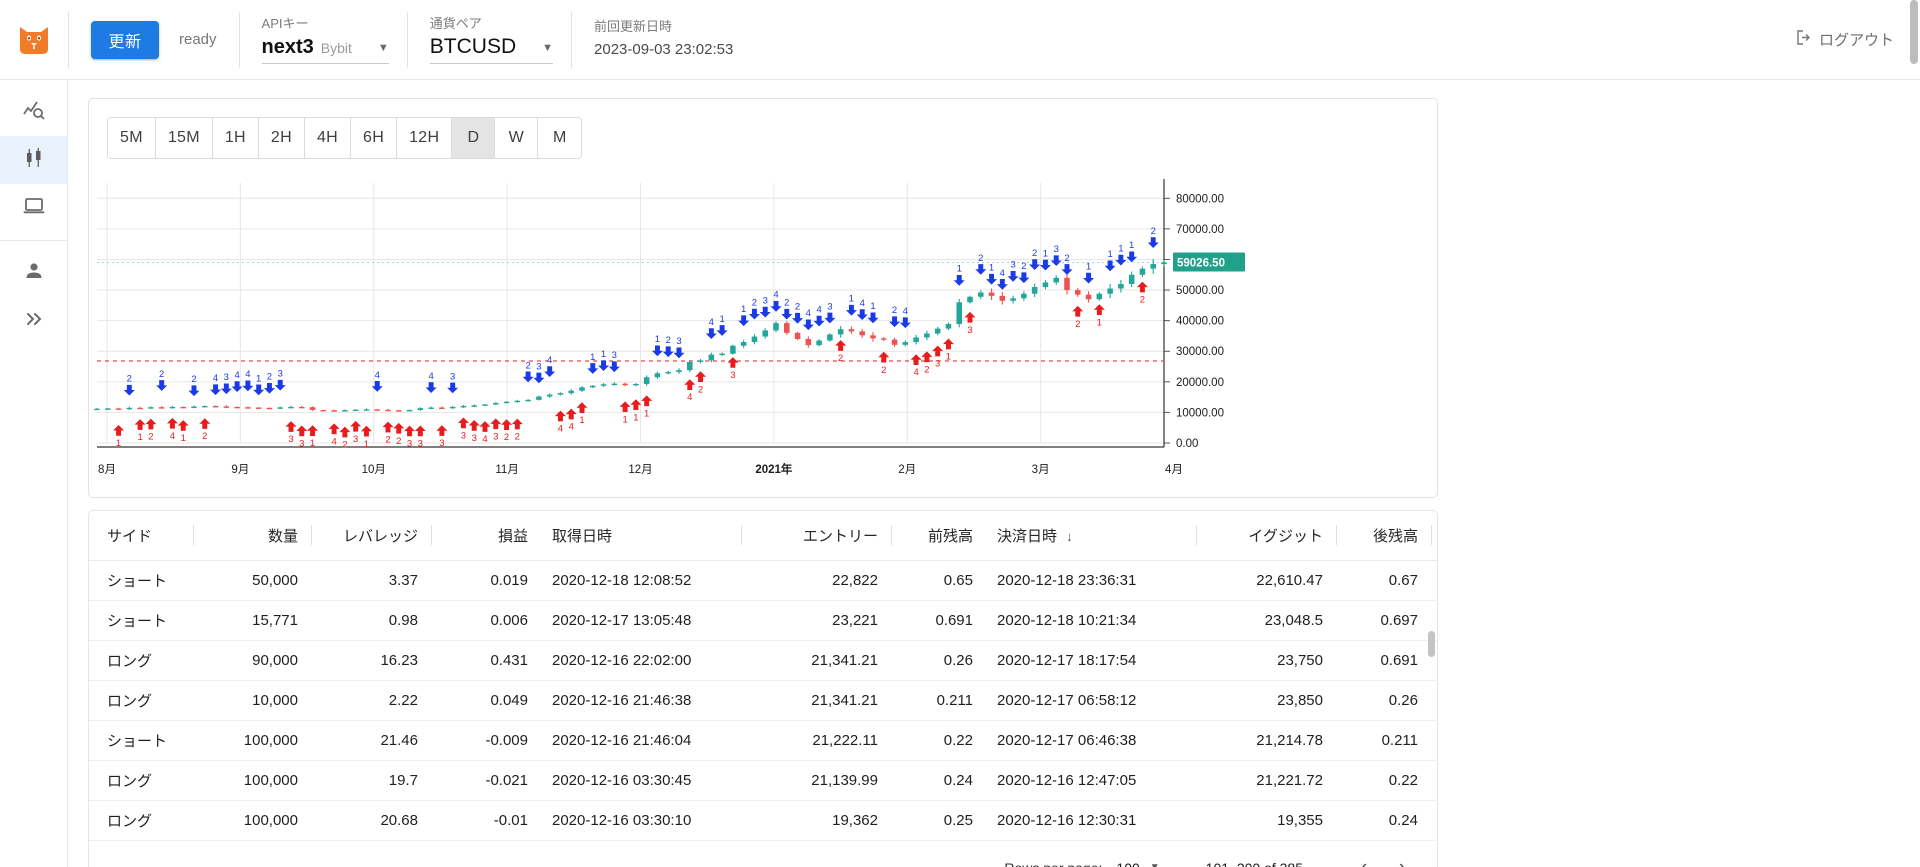 The width and height of the screenshot is (1920, 867). I want to click on cell-entry_time: 2020-12-16 03:30:10, so click(622, 820).